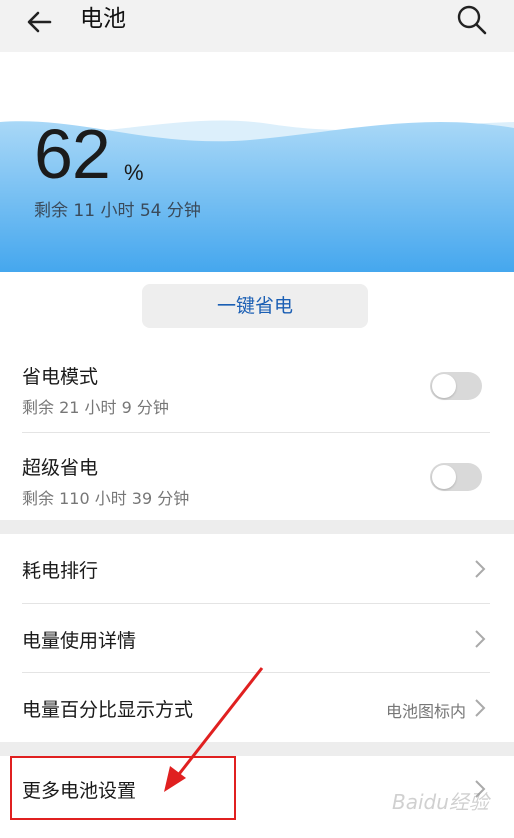 The image size is (514, 838). Describe the element at coordinates (440, 802) in the screenshot. I see `watermark: Baidu经验` at that location.